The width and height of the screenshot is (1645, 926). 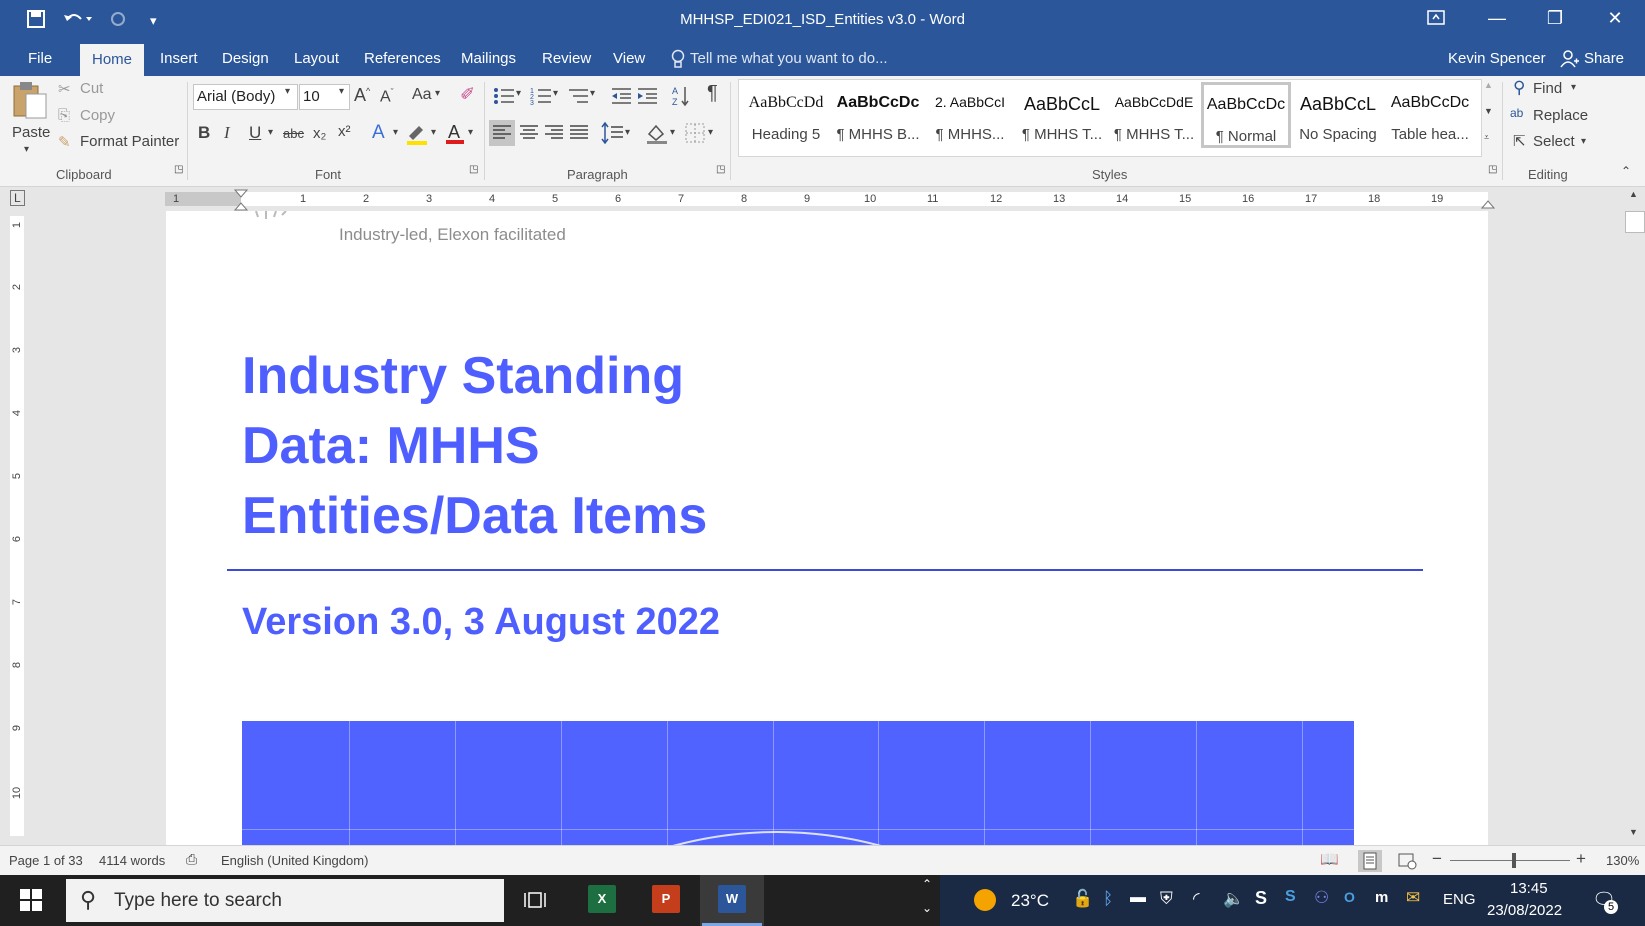 What do you see at coordinates (91, 88) in the screenshot?
I see `cut-button: Cut` at bounding box center [91, 88].